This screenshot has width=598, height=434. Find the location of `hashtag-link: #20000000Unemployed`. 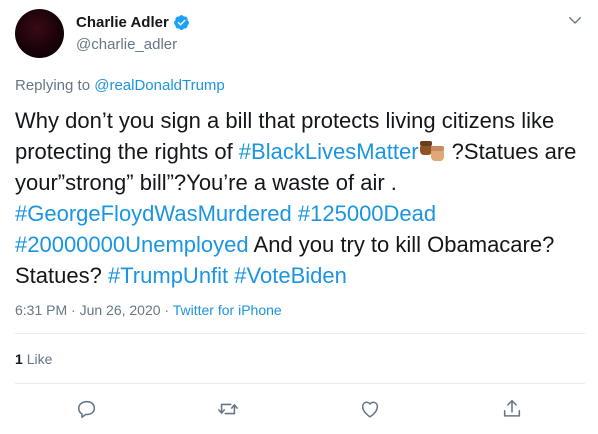

hashtag-link: #20000000Unemployed is located at coordinates (132, 244).